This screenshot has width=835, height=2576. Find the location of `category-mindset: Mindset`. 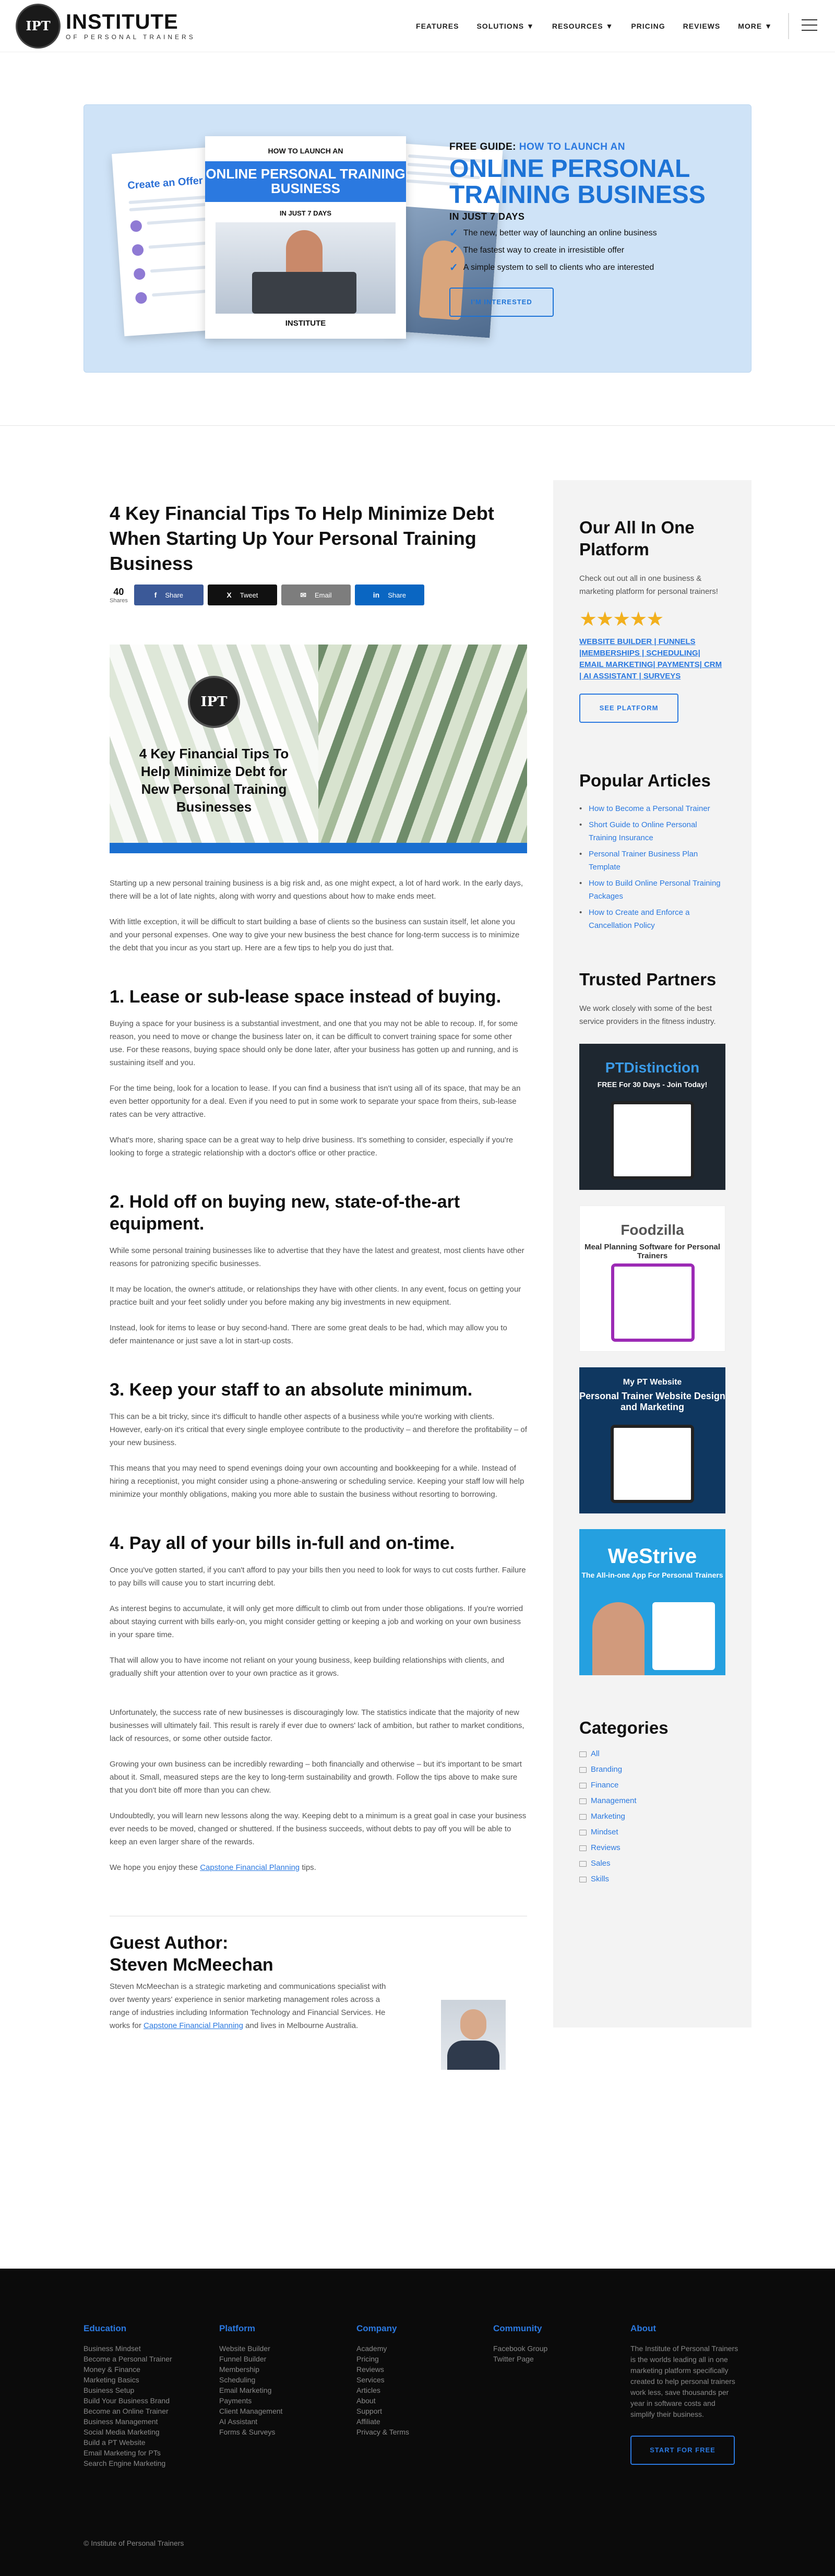

category-mindset: Mindset is located at coordinates (652, 1833).